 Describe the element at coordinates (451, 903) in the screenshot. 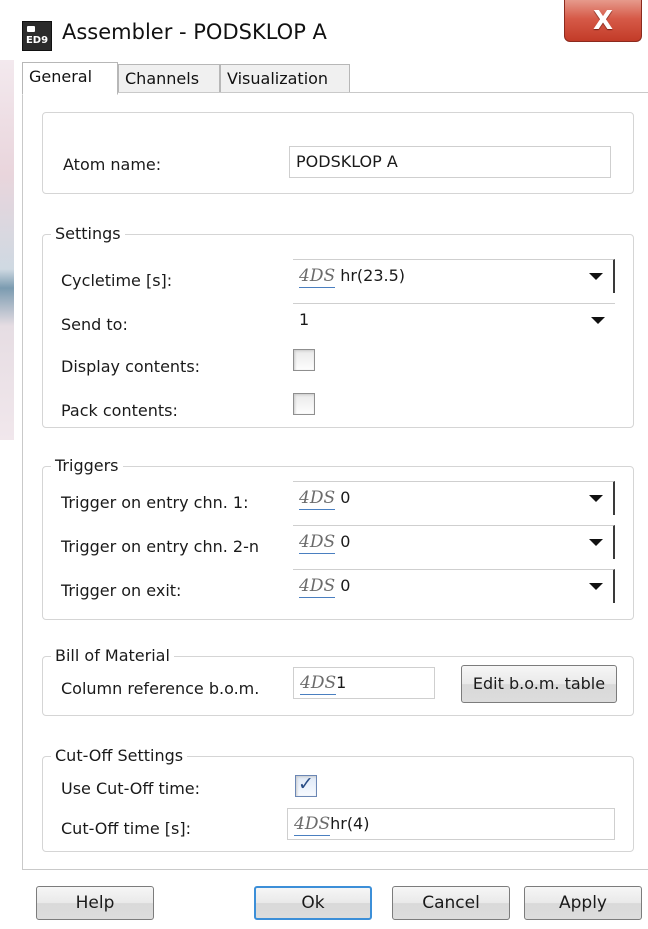

I see `cancel-button: Cancel` at that location.